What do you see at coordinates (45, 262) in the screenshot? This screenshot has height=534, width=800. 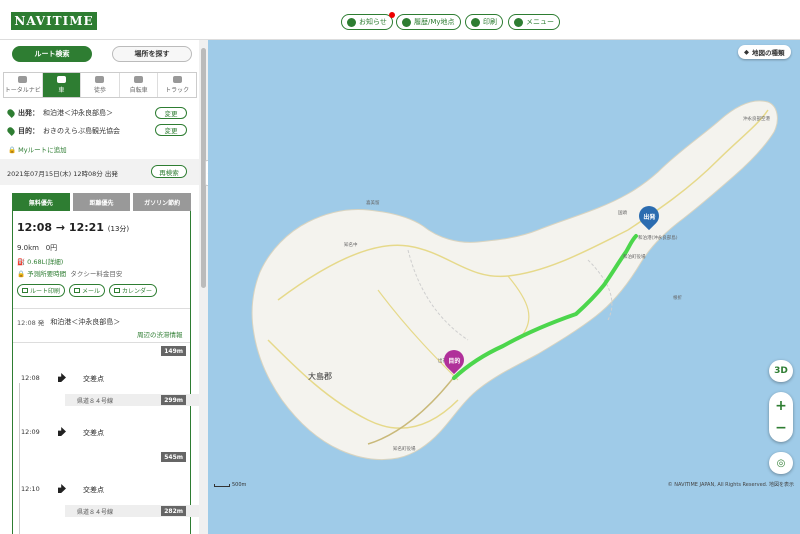 I see `fuel-value: 0.68L(詳細)` at bounding box center [45, 262].